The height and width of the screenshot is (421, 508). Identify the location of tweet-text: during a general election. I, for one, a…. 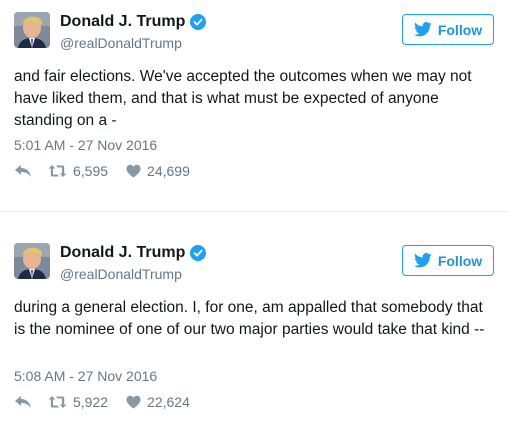
(249, 318).